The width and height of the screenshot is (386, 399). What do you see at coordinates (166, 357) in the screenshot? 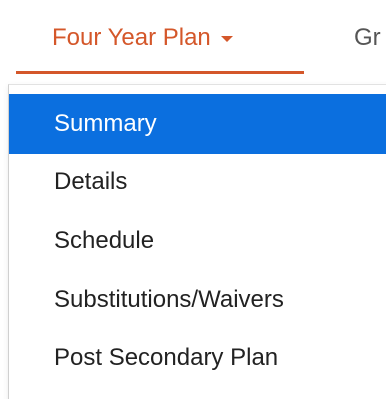
I see `menu-item-label: Post Secondary Plan` at bounding box center [166, 357].